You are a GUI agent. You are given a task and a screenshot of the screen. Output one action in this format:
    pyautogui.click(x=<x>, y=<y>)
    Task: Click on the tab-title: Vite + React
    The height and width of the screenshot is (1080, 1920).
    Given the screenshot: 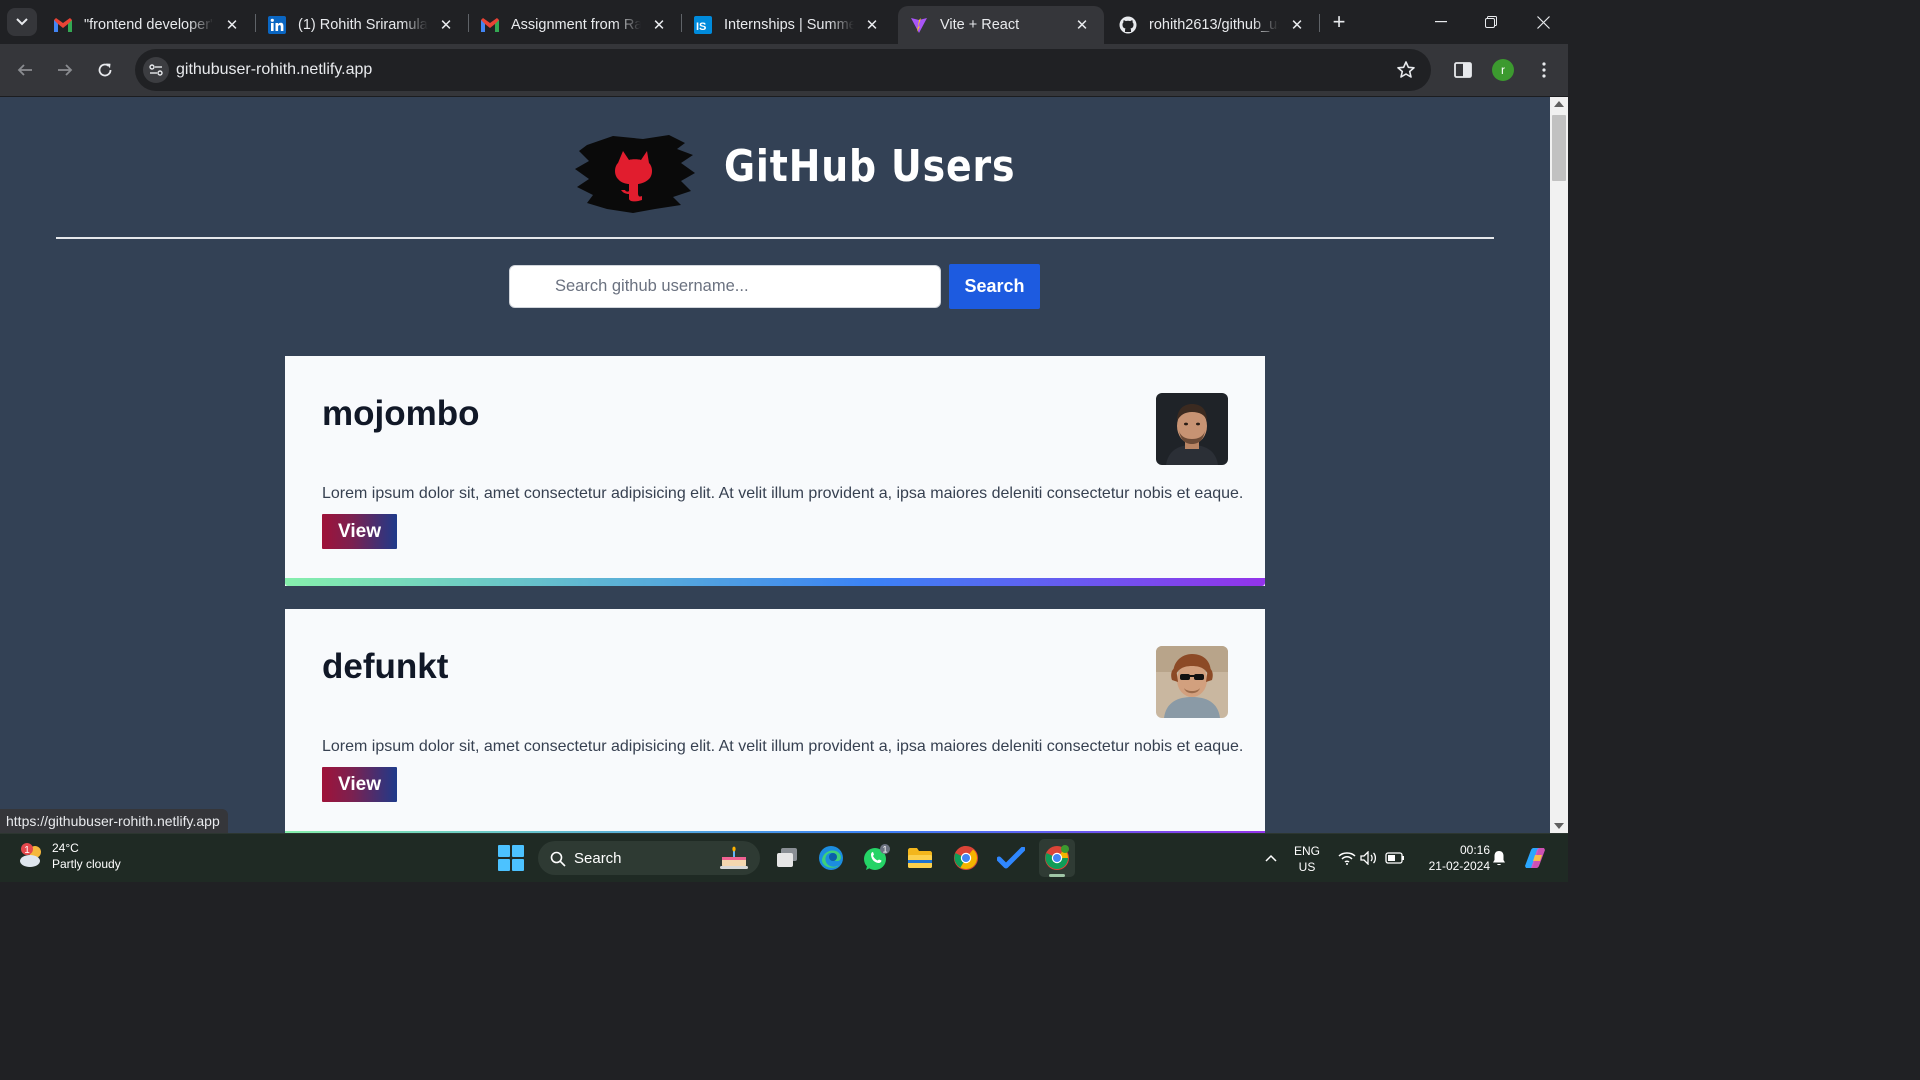 What is the action you would take?
    pyautogui.click(x=980, y=25)
    